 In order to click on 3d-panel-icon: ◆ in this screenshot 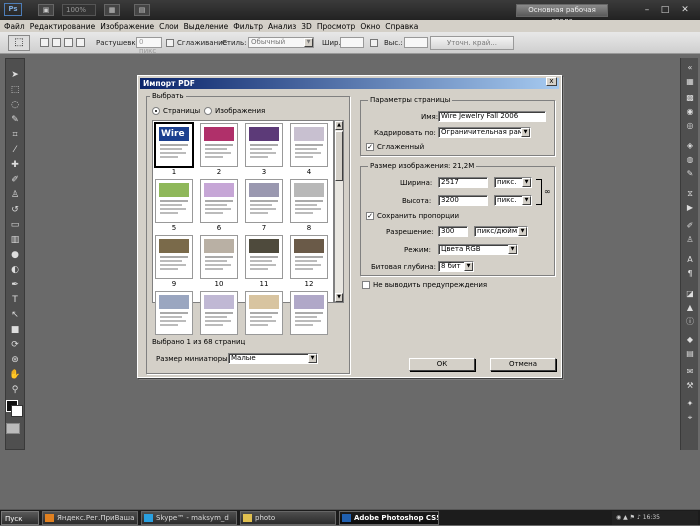, I will do `click(690, 340)`.